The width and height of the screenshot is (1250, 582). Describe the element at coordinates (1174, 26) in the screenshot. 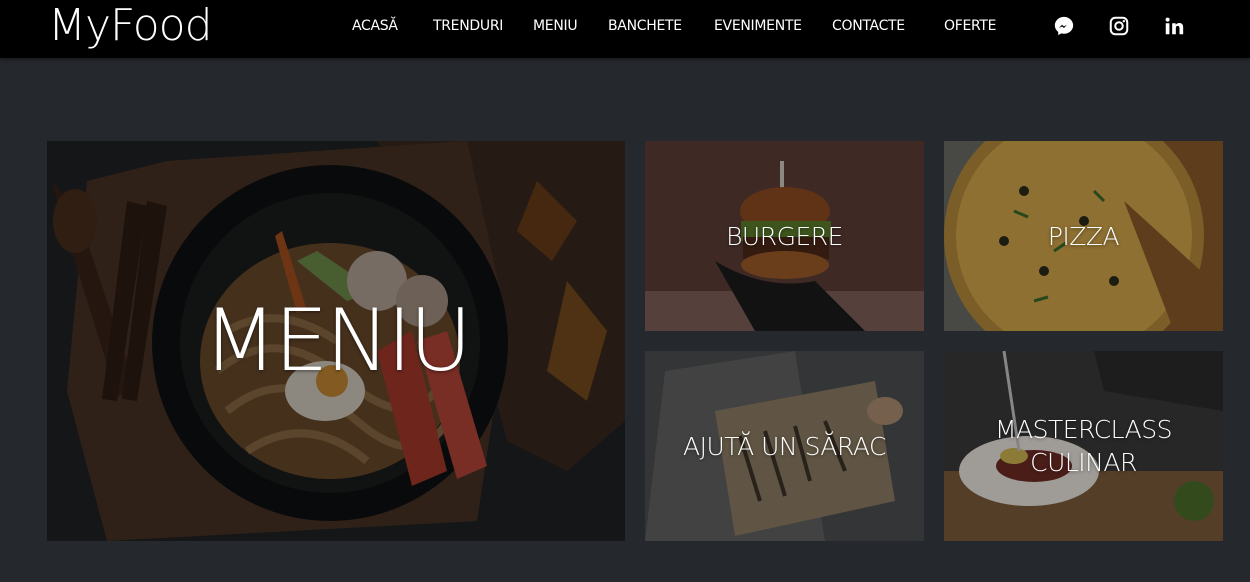

I see `linkedin-icon` at that location.